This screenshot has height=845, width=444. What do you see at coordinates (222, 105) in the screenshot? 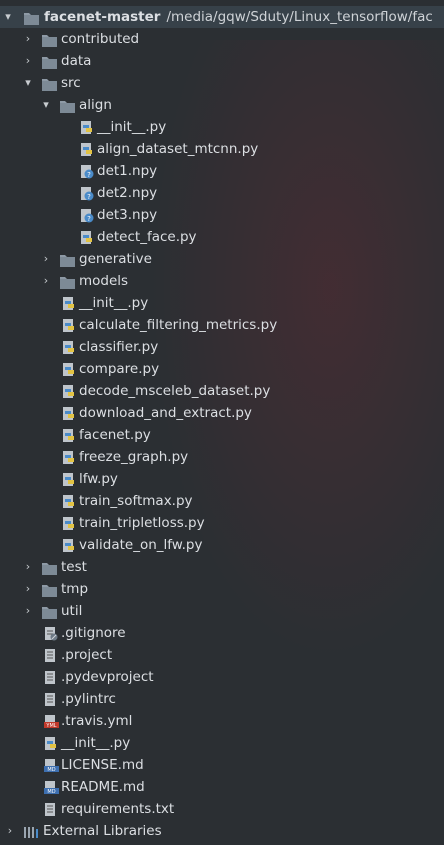
I see `tree-item-align: ▾ align` at bounding box center [222, 105].